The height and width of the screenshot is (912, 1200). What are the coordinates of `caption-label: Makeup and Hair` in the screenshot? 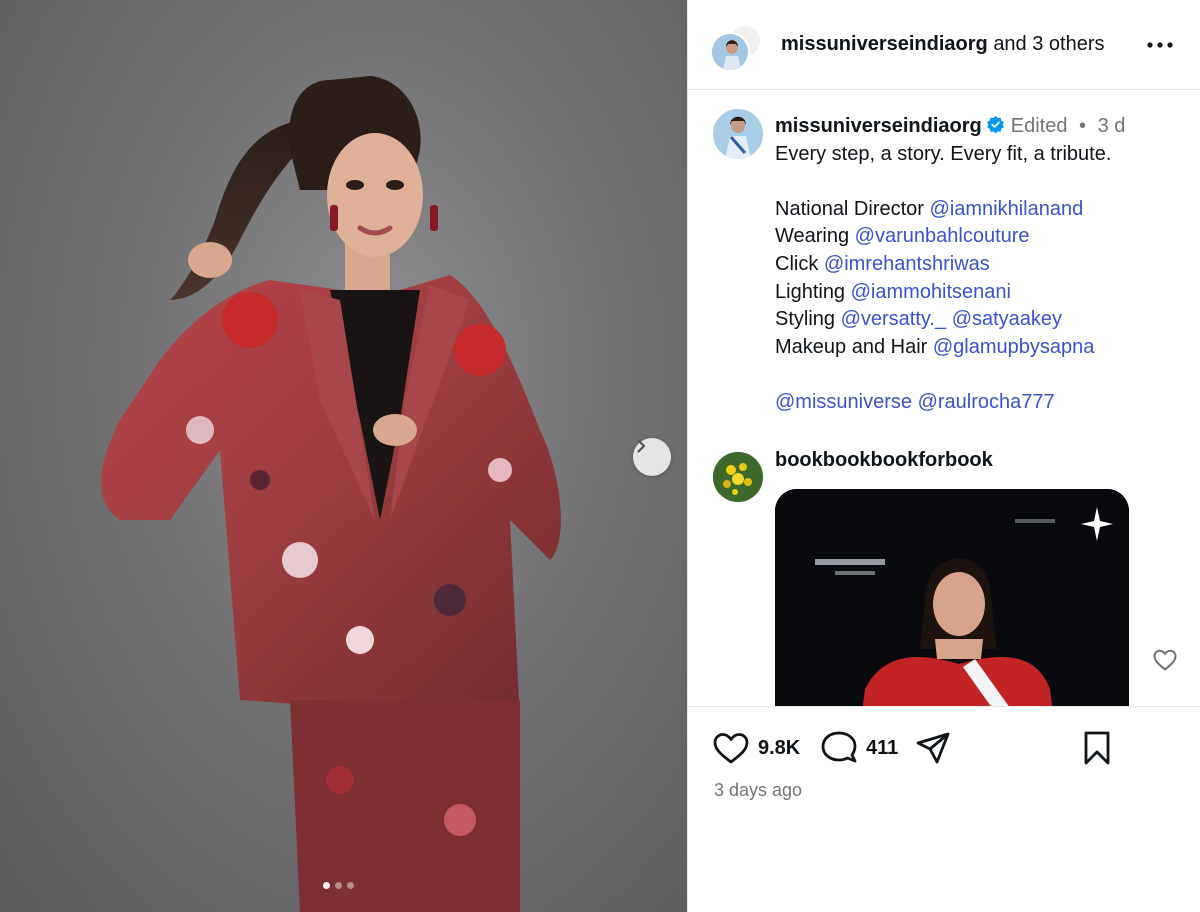 It's located at (854, 346).